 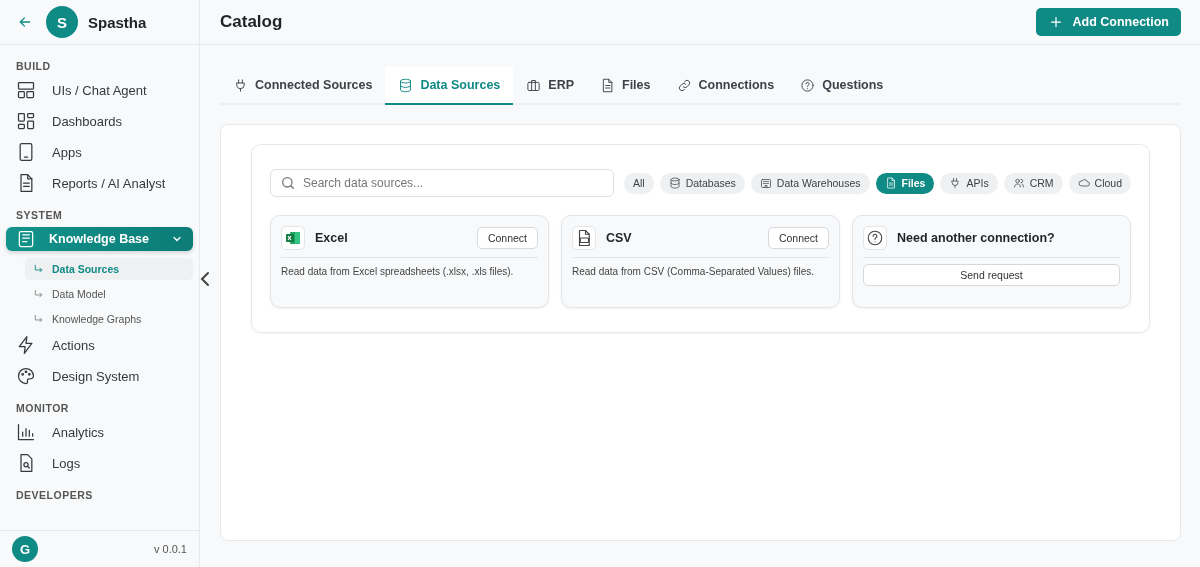 I want to click on sidebar-subitem: Data Model, so click(x=109, y=294).